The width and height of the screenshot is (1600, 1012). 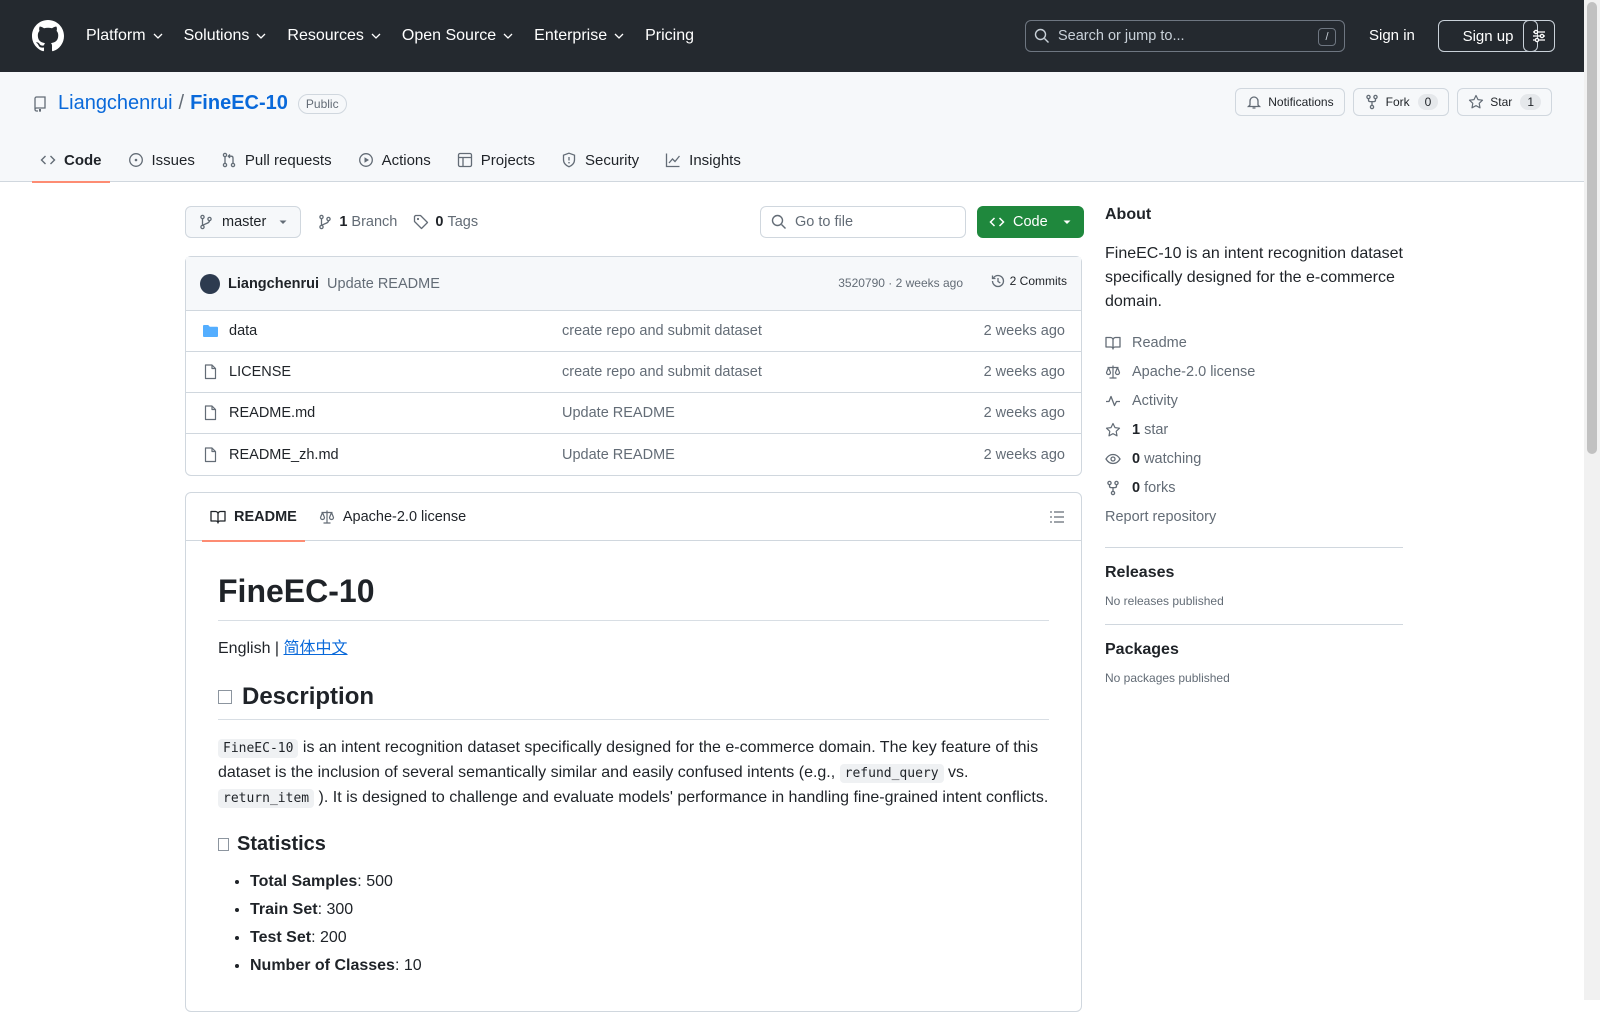 I want to click on nav-pricing: Pricing, so click(x=669, y=36).